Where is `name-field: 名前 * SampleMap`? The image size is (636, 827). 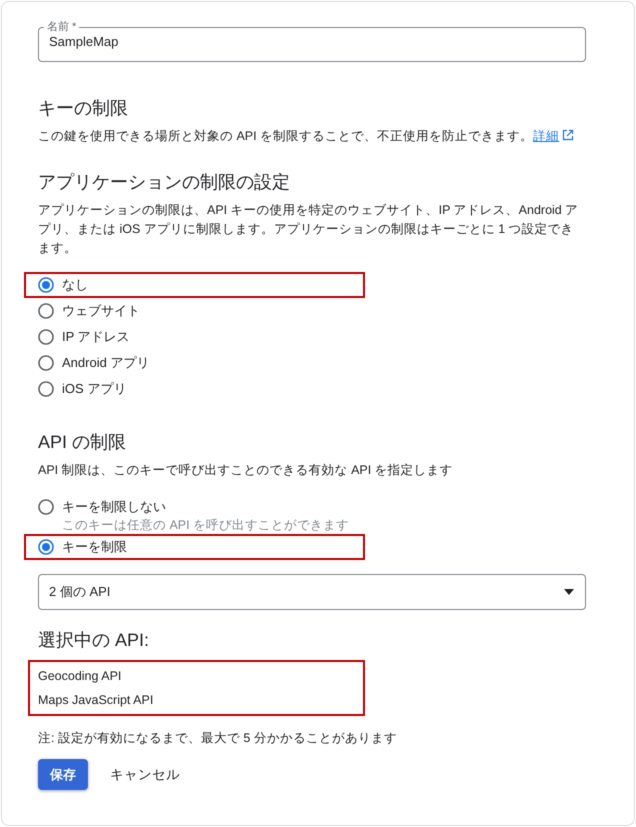 name-field: 名前 * SampleMap is located at coordinates (312, 41).